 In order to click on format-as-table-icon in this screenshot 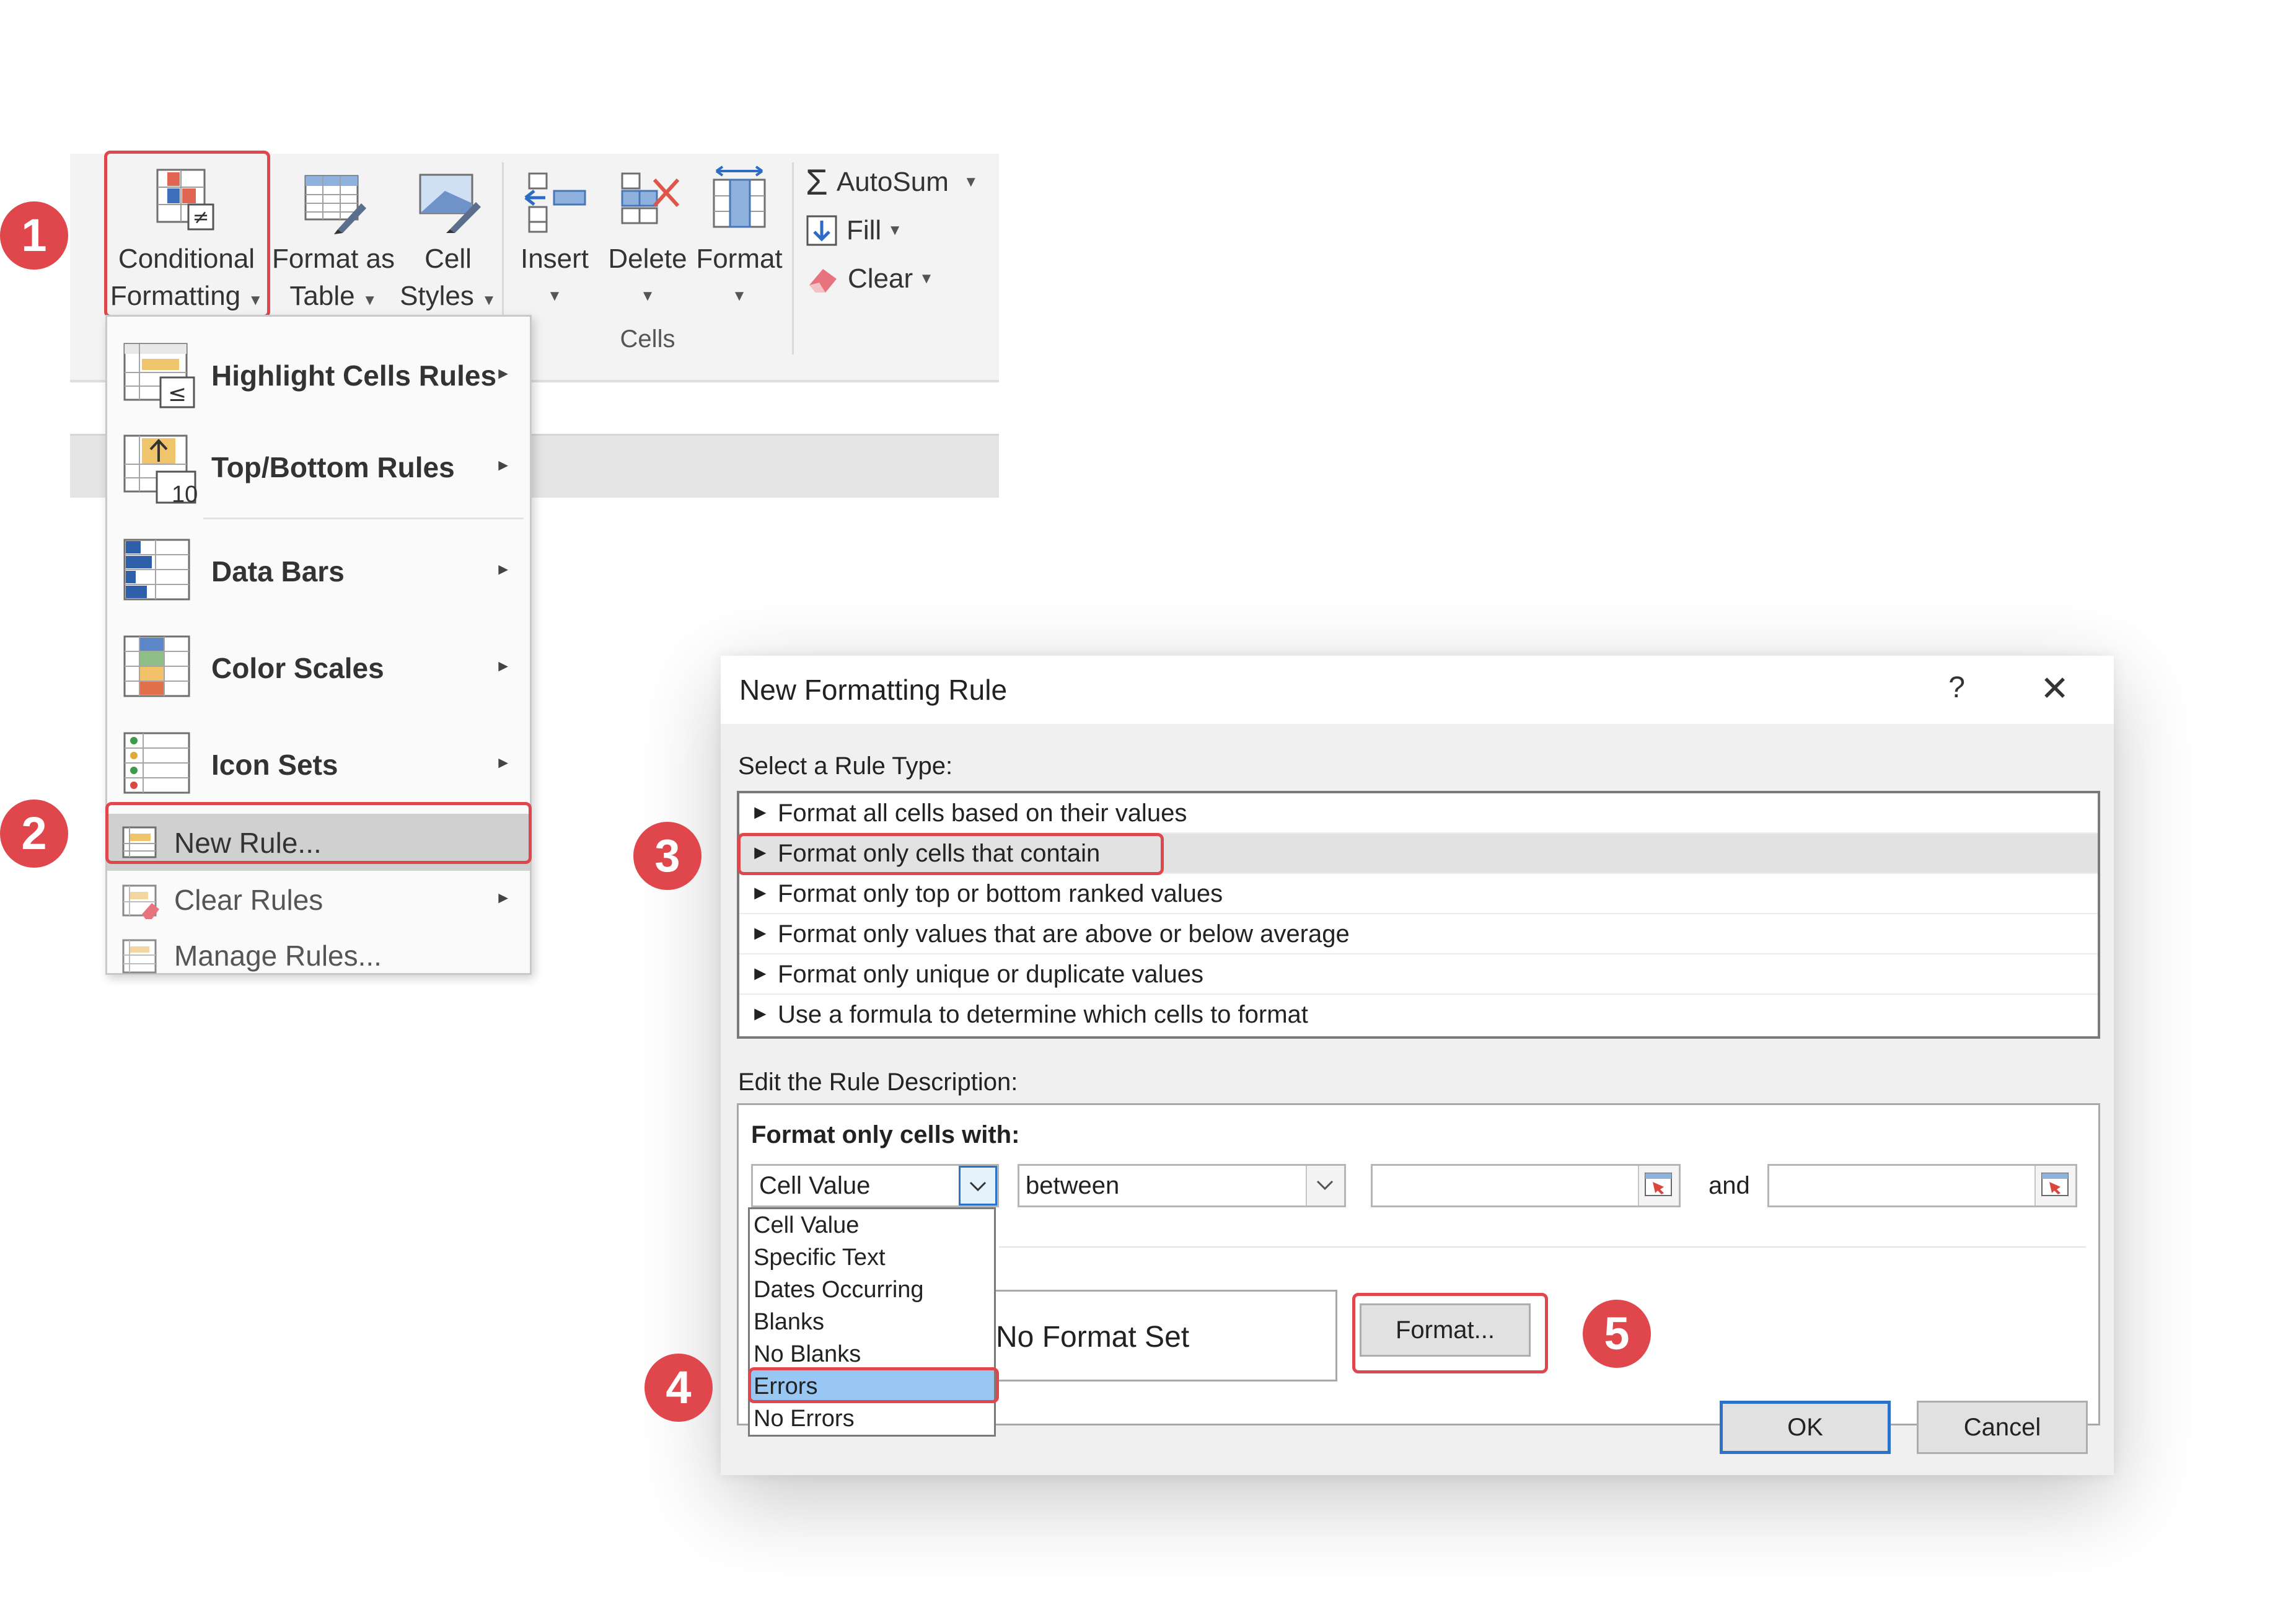, I will do `click(335, 204)`.